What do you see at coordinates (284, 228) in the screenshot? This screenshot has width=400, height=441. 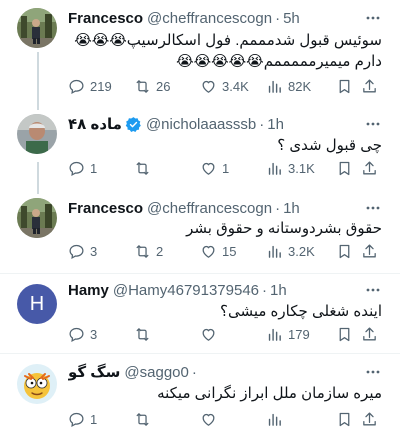 I see `tweet-text-line: حقوق بشردوستانه و حقوق بشر` at bounding box center [284, 228].